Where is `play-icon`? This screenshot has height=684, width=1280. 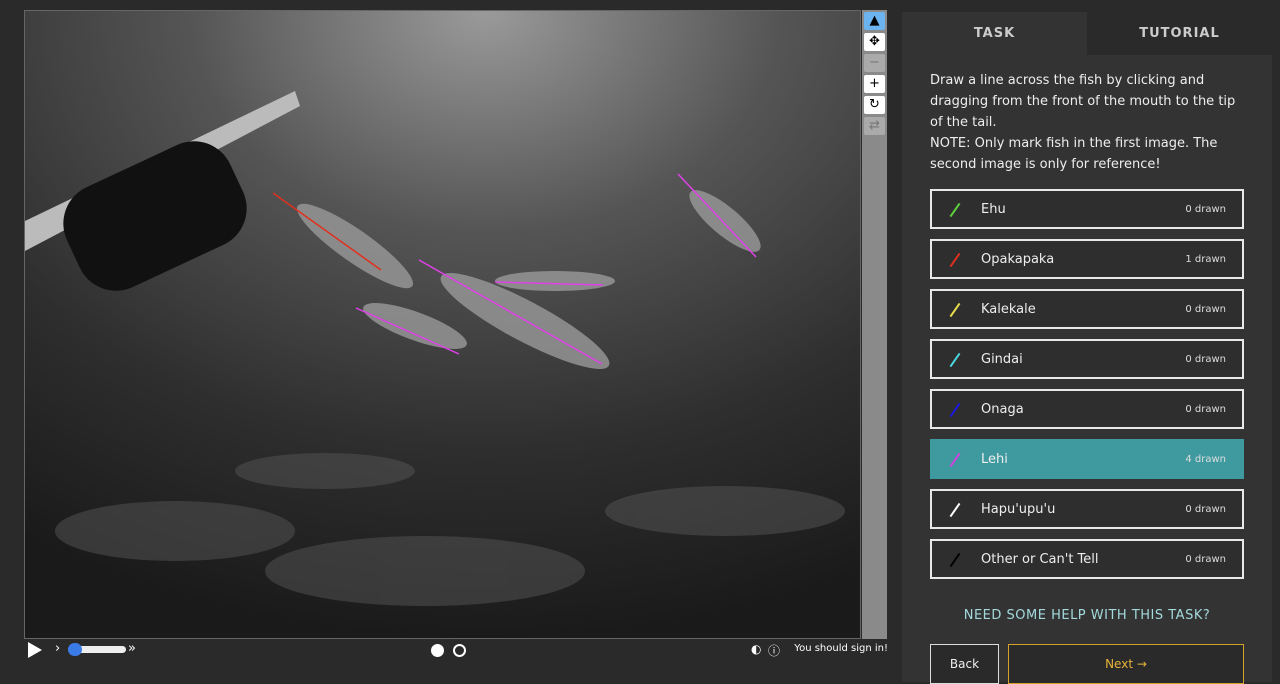
play-icon is located at coordinates (35, 650).